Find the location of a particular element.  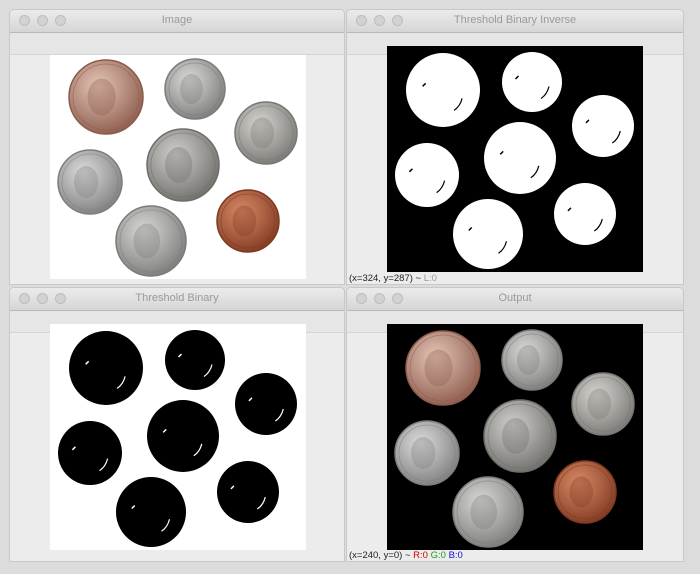

titlebar-inverse: Threshold Binary Inverse is located at coordinates (515, 21).